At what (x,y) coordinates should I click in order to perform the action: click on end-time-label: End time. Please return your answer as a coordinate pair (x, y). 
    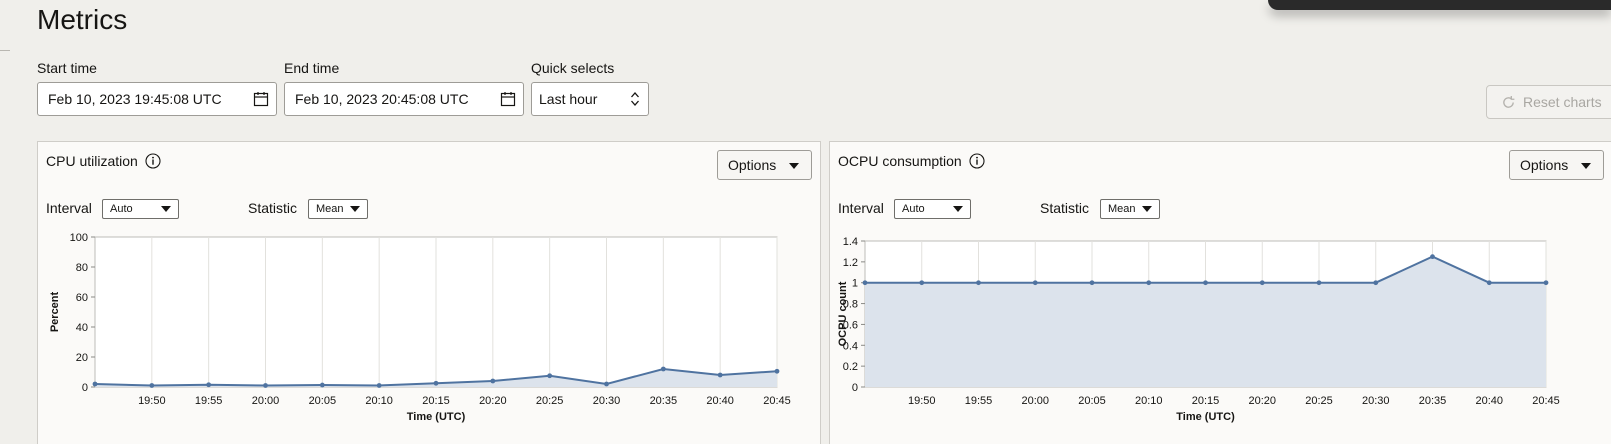
    Looking at the image, I should click on (312, 68).